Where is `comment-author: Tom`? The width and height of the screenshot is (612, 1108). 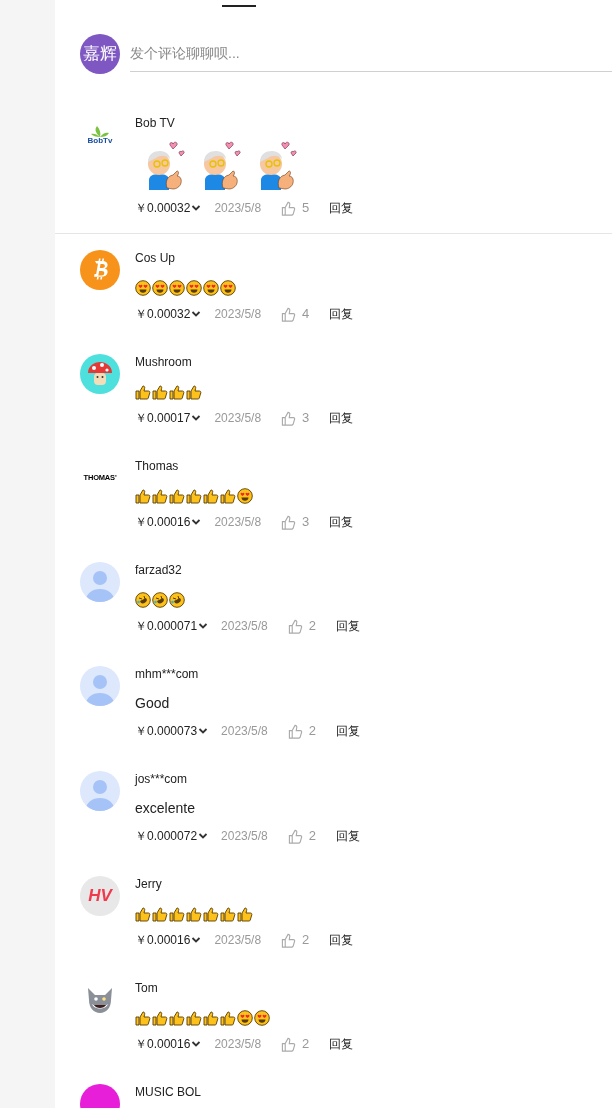 comment-author: Tom is located at coordinates (244, 988).